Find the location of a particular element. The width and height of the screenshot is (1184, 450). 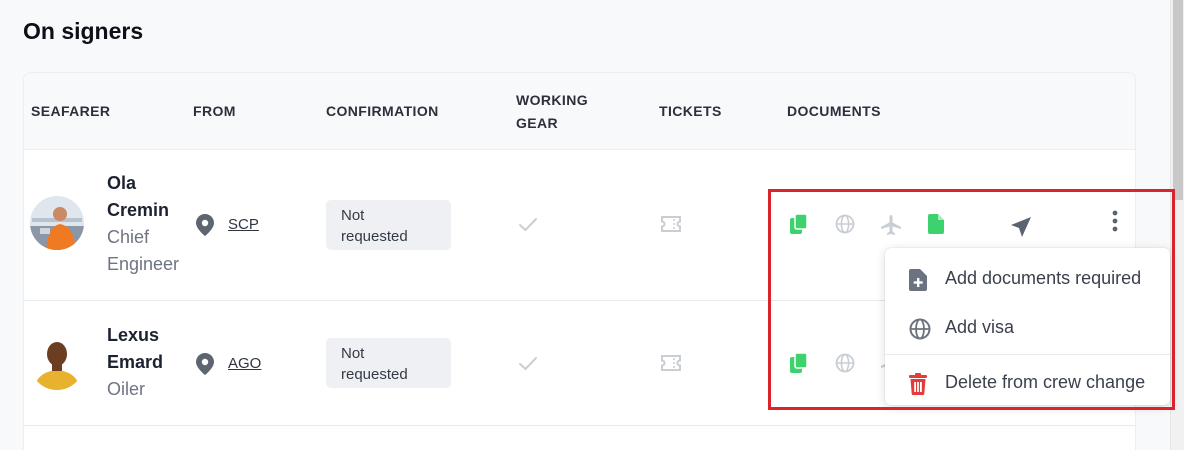

menu-item-delete-from-crew-change: Delete from crew change is located at coordinates (1027, 382).